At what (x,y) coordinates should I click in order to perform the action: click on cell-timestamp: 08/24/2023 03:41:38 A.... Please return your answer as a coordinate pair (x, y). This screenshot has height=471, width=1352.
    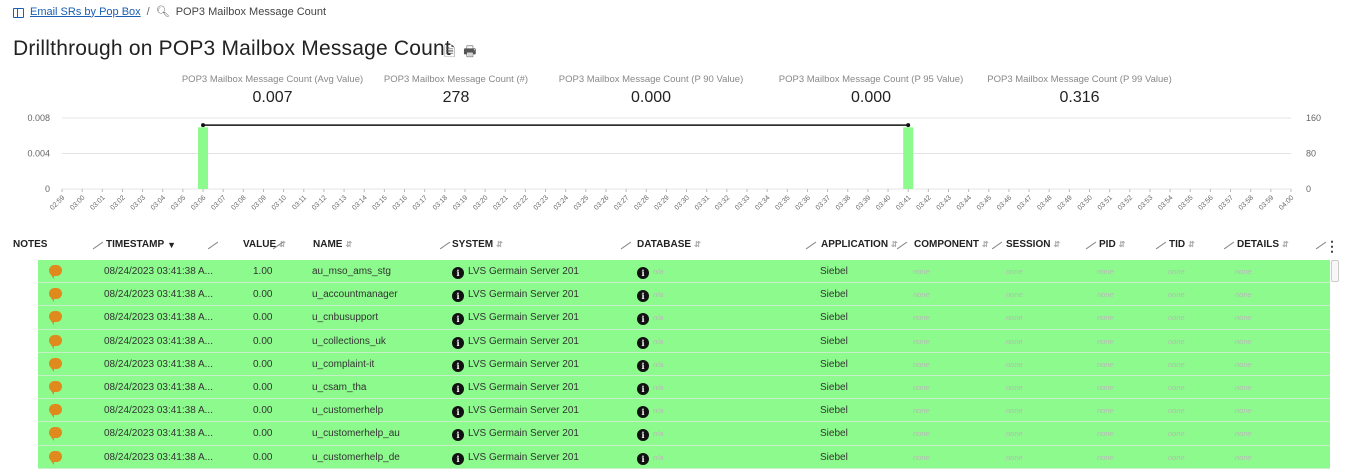
    Looking at the image, I should click on (158, 457).